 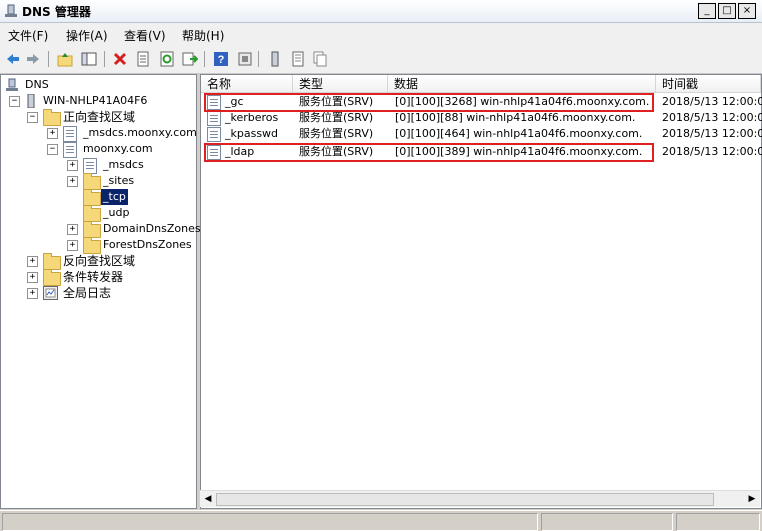 What do you see at coordinates (429, 152) in the screenshot?
I see `highlight-box-ldap` at bounding box center [429, 152].